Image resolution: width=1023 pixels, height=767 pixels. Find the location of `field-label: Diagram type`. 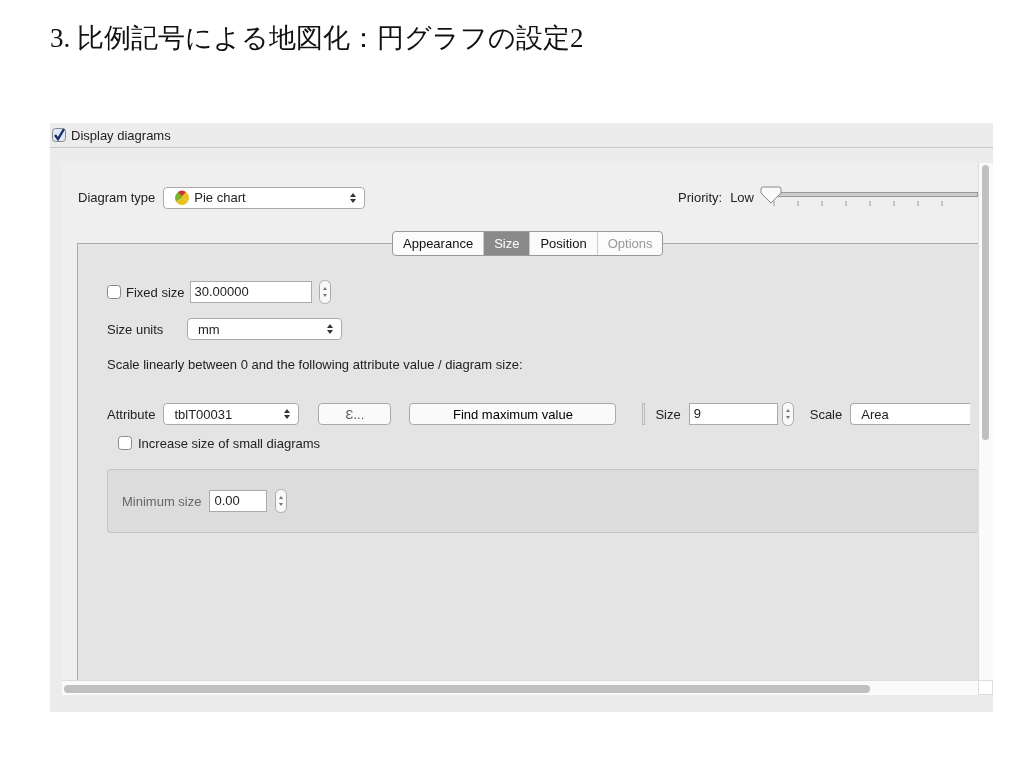

field-label: Diagram type is located at coordinates (117, 197).